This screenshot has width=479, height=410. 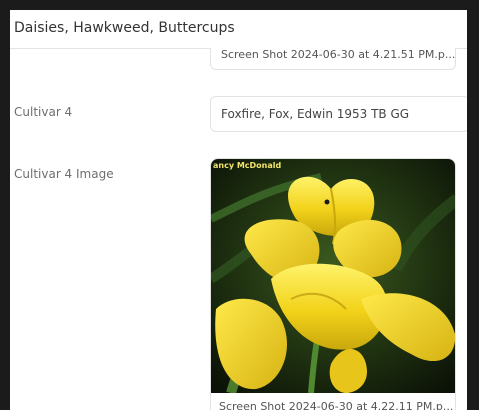 I want to click on page-title: Daisies, Hawkweed, Buttercups, so click(x=124, y=28).